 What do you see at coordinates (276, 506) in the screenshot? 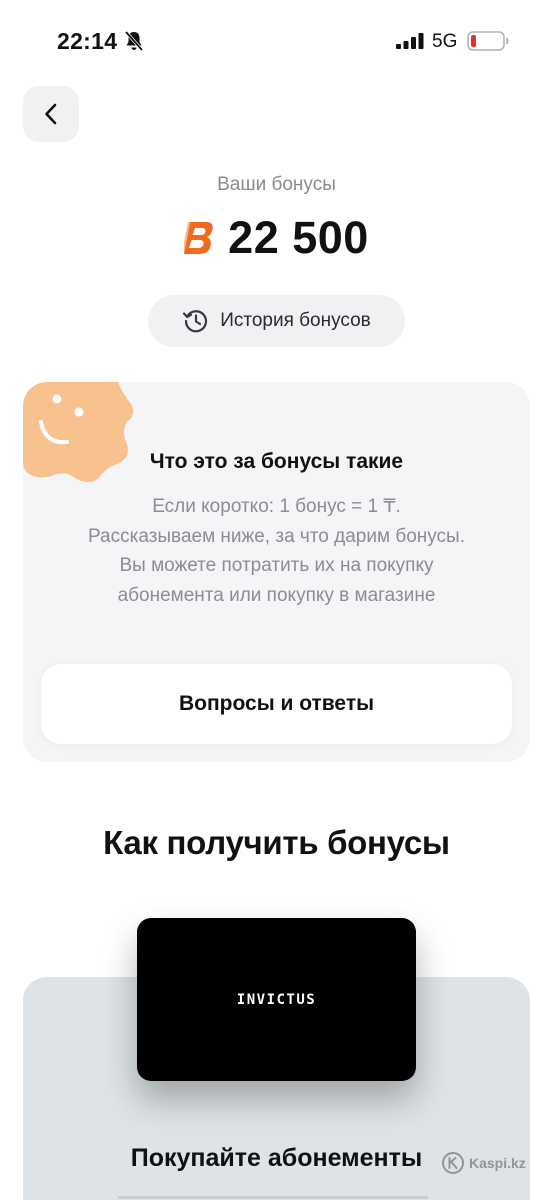
I see `info-line: Если коротко: 1 бонус = 1 ₸.` at bounding box center [276, 506].